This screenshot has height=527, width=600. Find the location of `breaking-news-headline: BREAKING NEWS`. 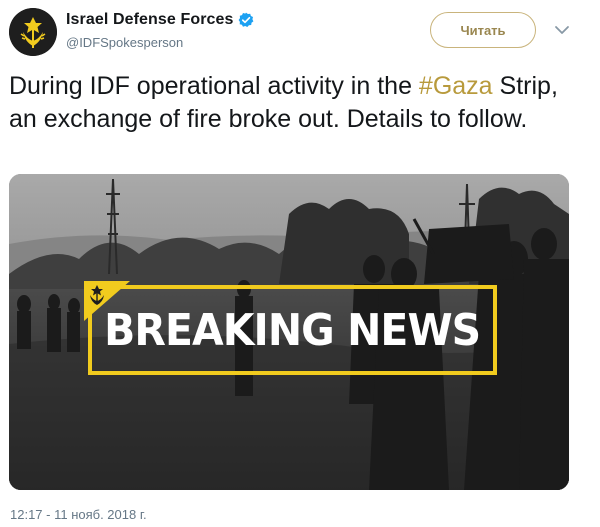

breaking-news-headline: BREAKING NEWS is located at coordinates (292, 330).